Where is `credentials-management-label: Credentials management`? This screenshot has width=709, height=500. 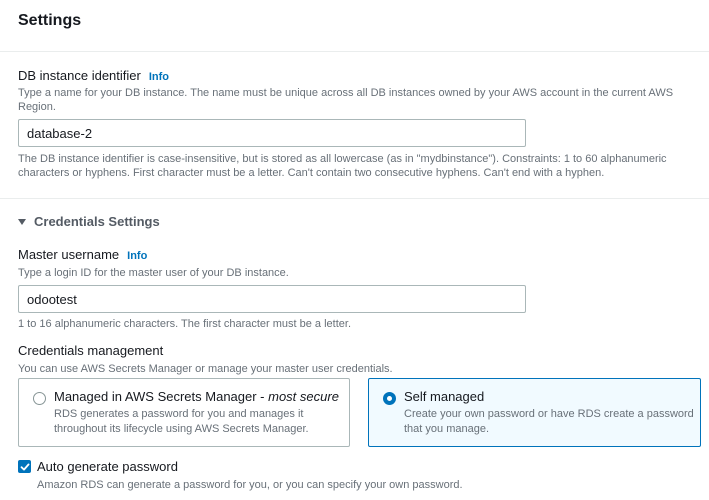 credentials-management-label: Credentials management is located at coordinates (91, 350).